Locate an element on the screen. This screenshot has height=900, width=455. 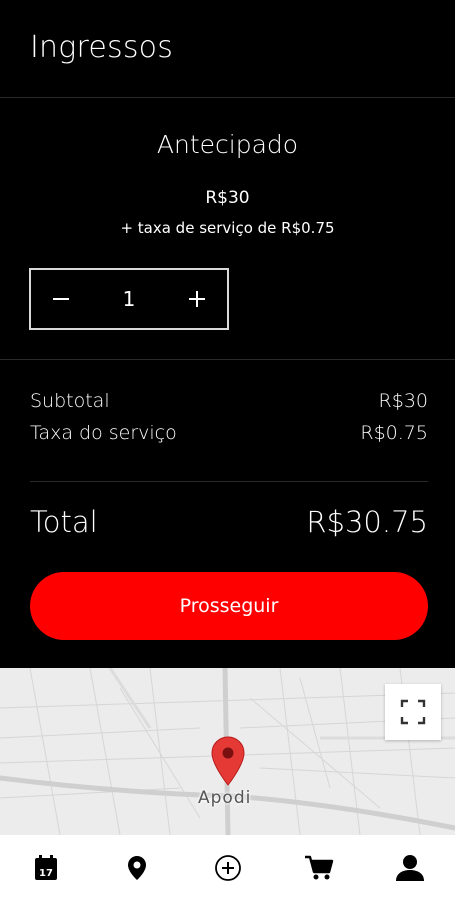
proceed-button: Prosseguir is located at coordinates (229, 606).